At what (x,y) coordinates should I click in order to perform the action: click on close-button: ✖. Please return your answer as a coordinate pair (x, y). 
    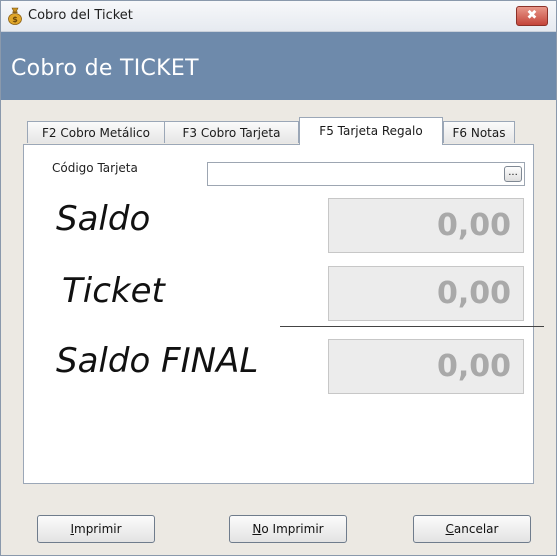
    Looking at the image, I should click on (532, 16).